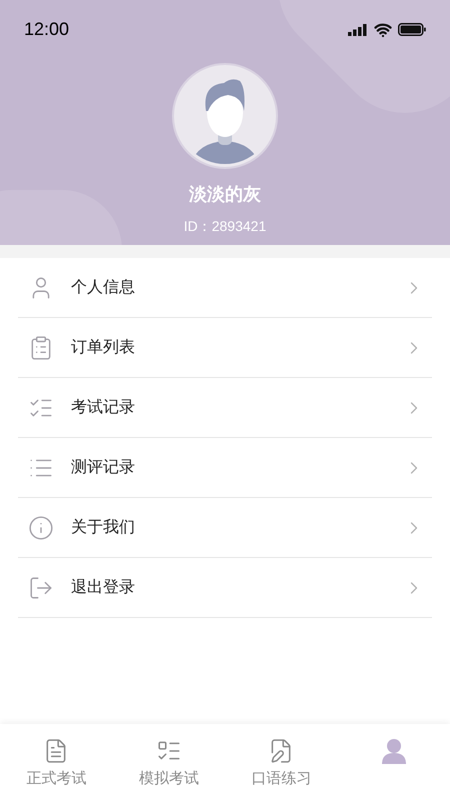 This screenshot has width=450, height=800. What do you see at coordinates (412, 29) in the screenshot?
I see `battery-icon` at bounding box center [412, 29].